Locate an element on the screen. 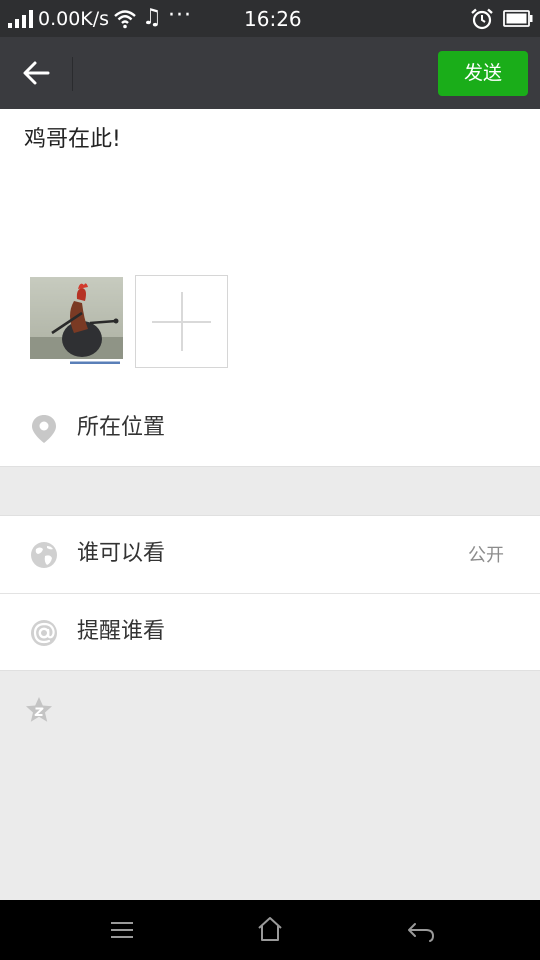 This screenshot has height=960, width=540. title-divider is located at coordinates (72, 74).